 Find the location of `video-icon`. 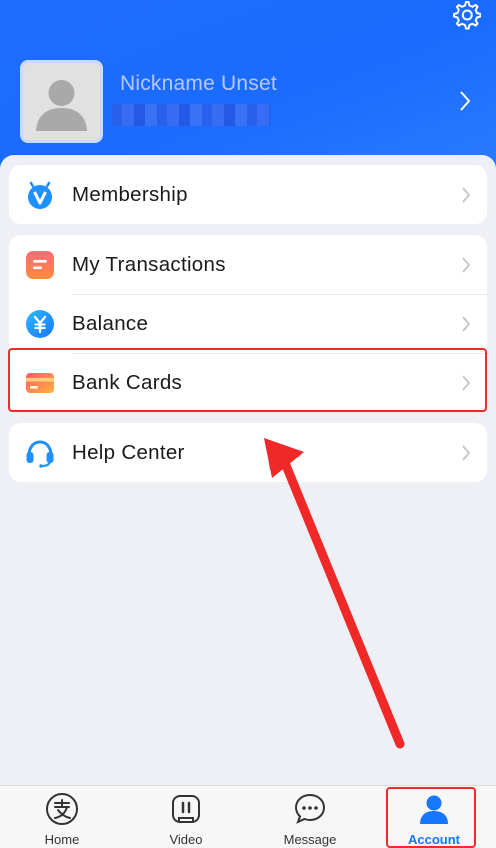

video-icon is located at coordinates (186, 809).